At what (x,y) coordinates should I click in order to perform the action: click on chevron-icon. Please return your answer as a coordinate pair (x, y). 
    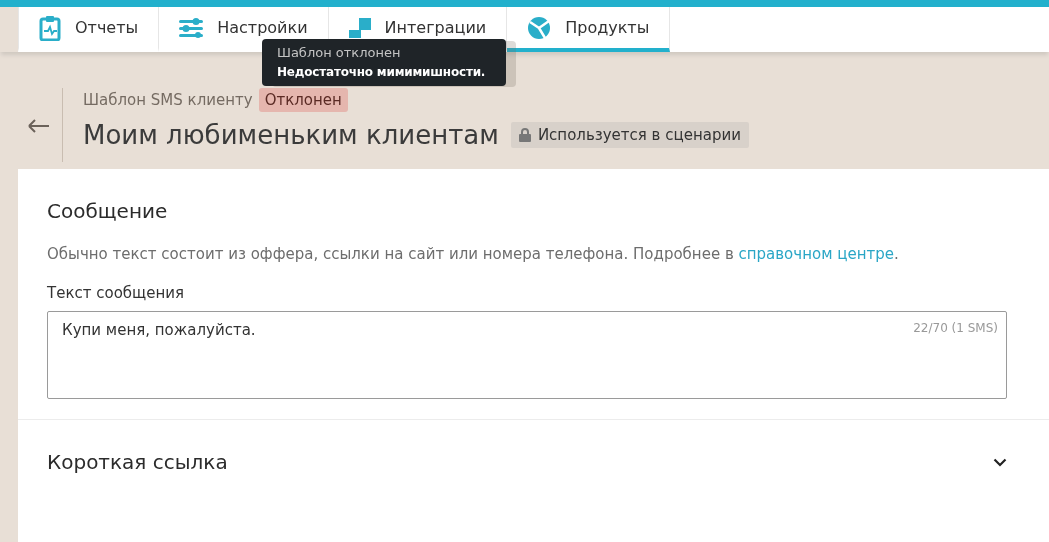
    Looking at the image, I should click on (1000, 462).